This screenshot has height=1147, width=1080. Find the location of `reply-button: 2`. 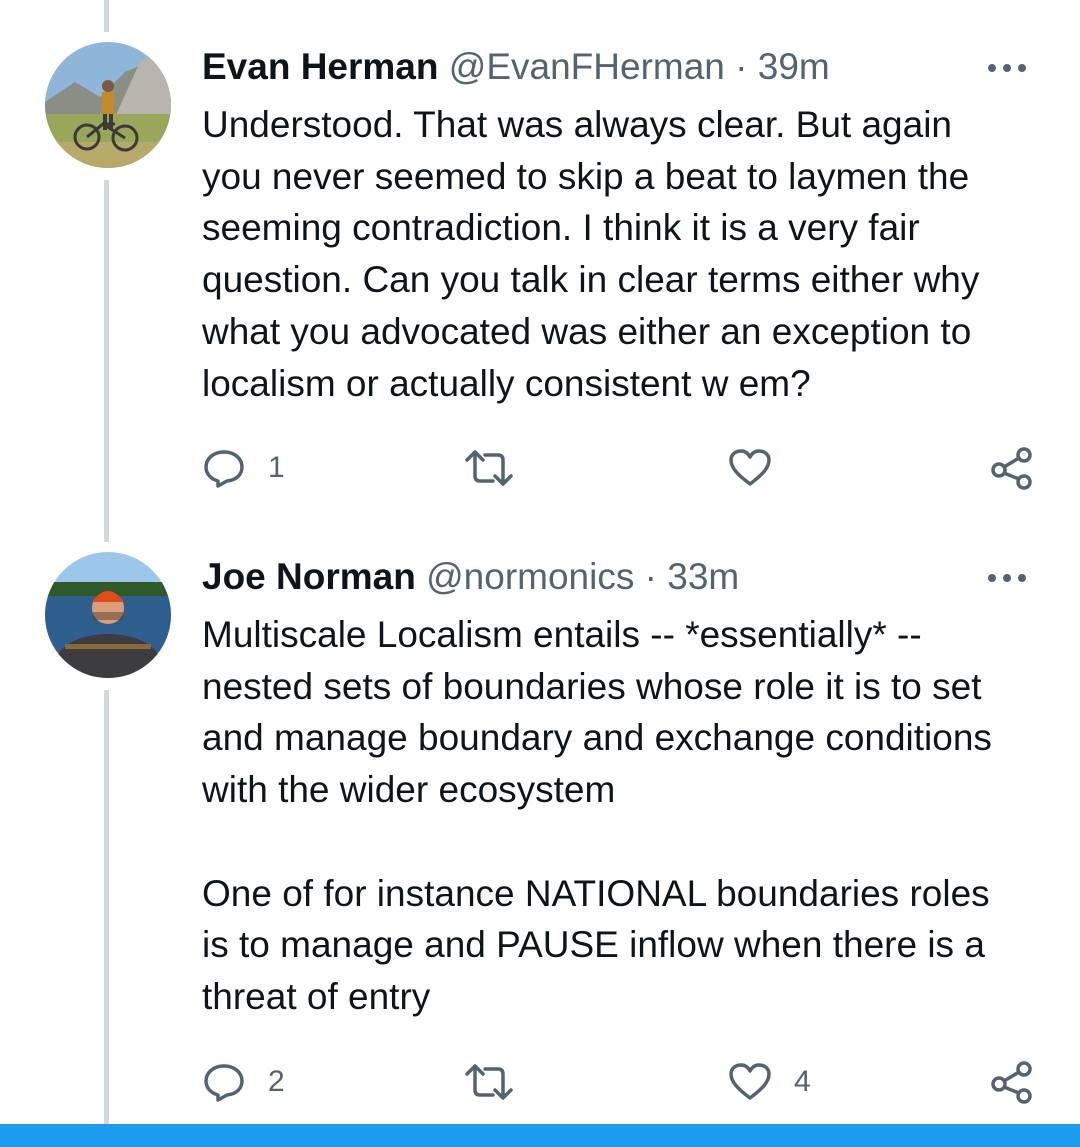

reply-button: 2 is located at coordinates (243, 1082).